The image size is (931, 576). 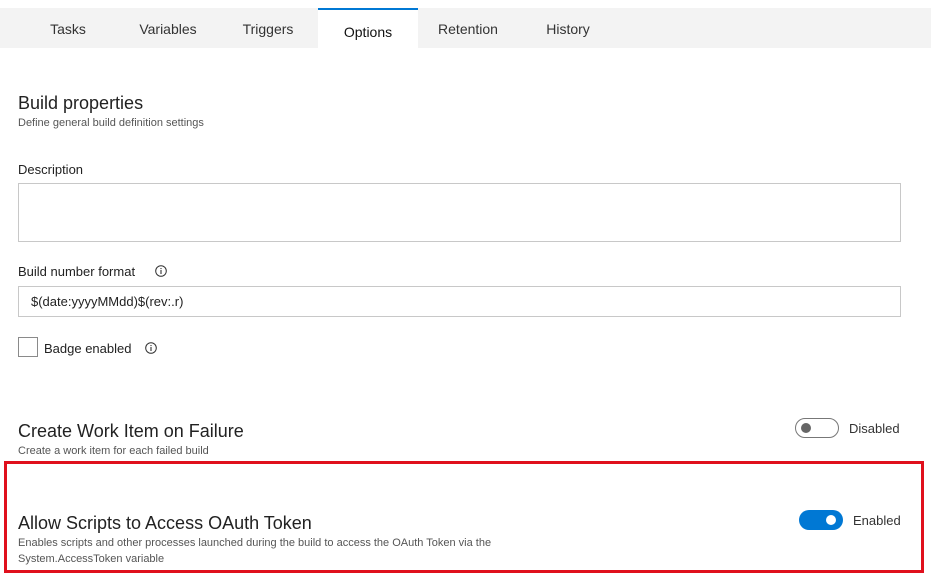 What do you see at coordinates (77, 271) in the screenshot?
I see `build-number-format-label: Build number format` at bounding box center [77, 271].